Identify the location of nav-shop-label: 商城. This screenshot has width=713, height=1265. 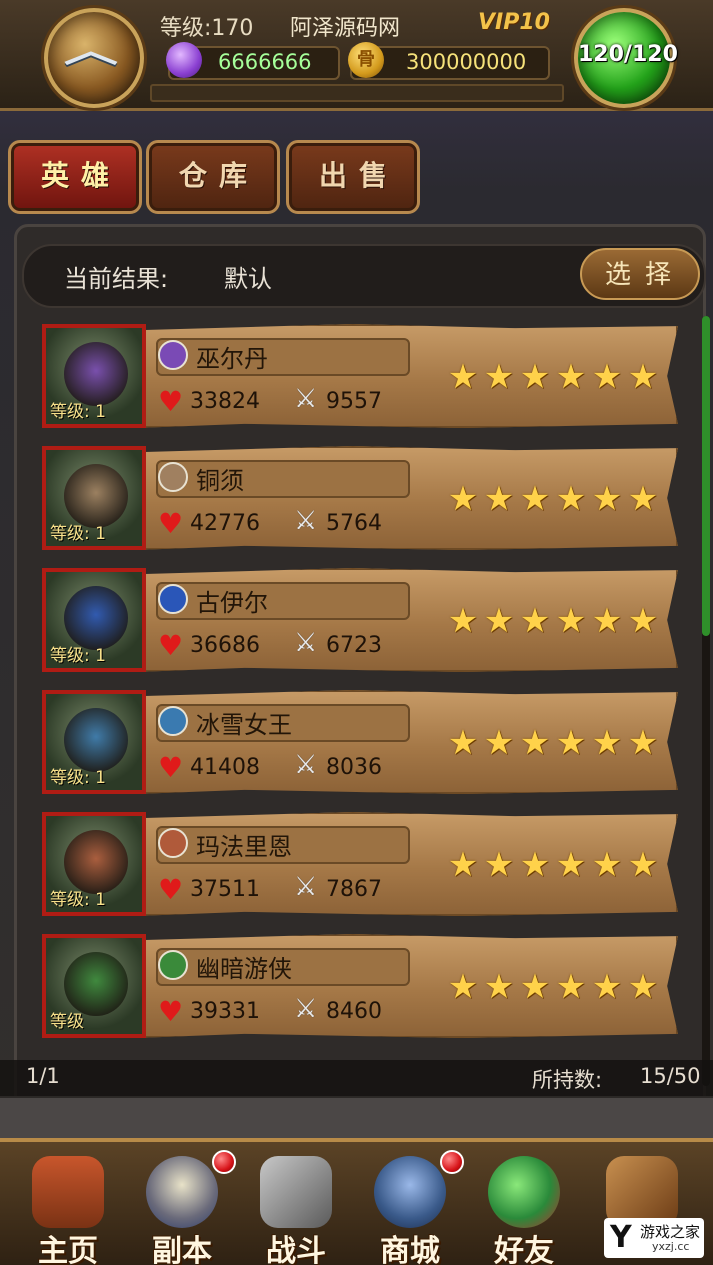
(410, 1249).